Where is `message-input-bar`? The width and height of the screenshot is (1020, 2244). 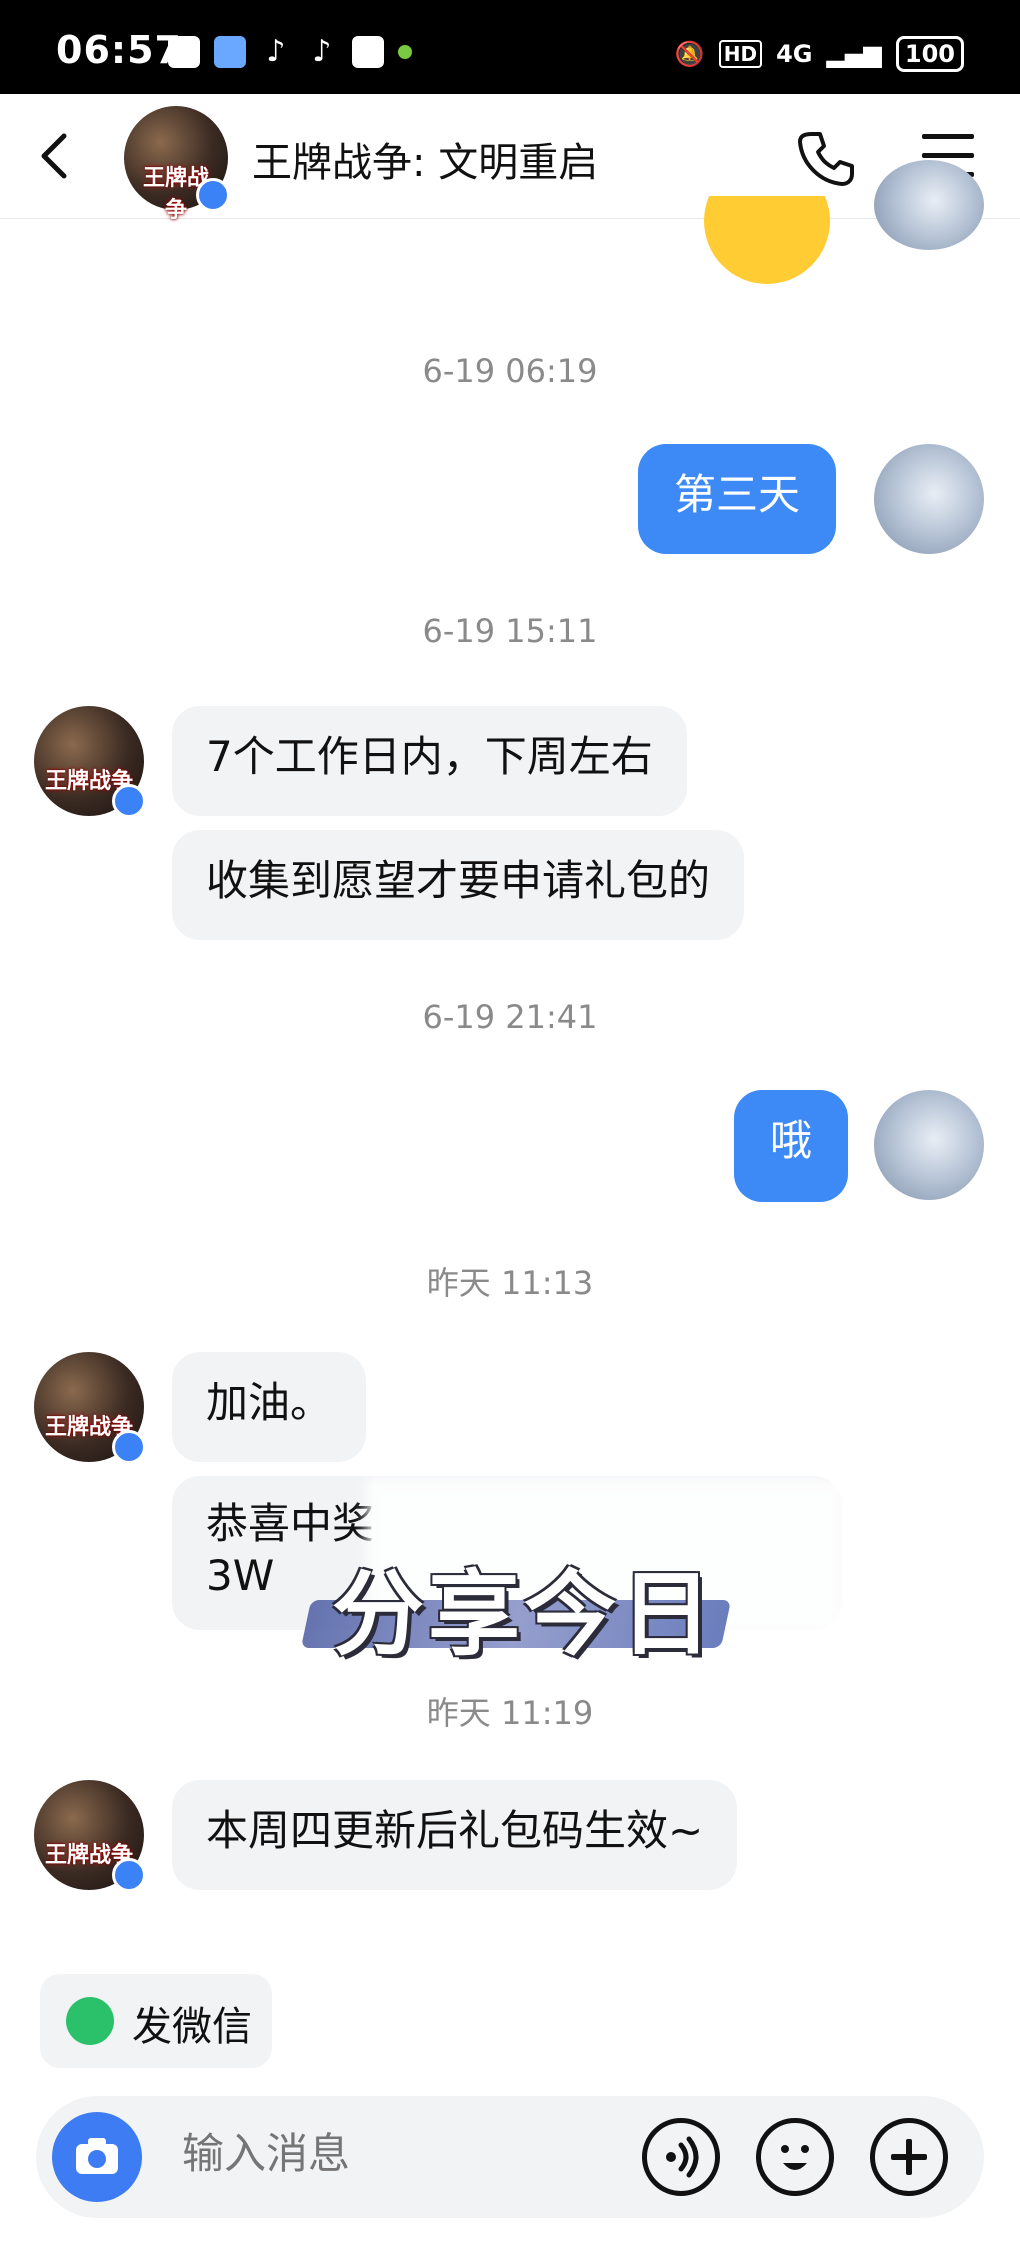
message-input-bar is located at coordinates (510, 2157).